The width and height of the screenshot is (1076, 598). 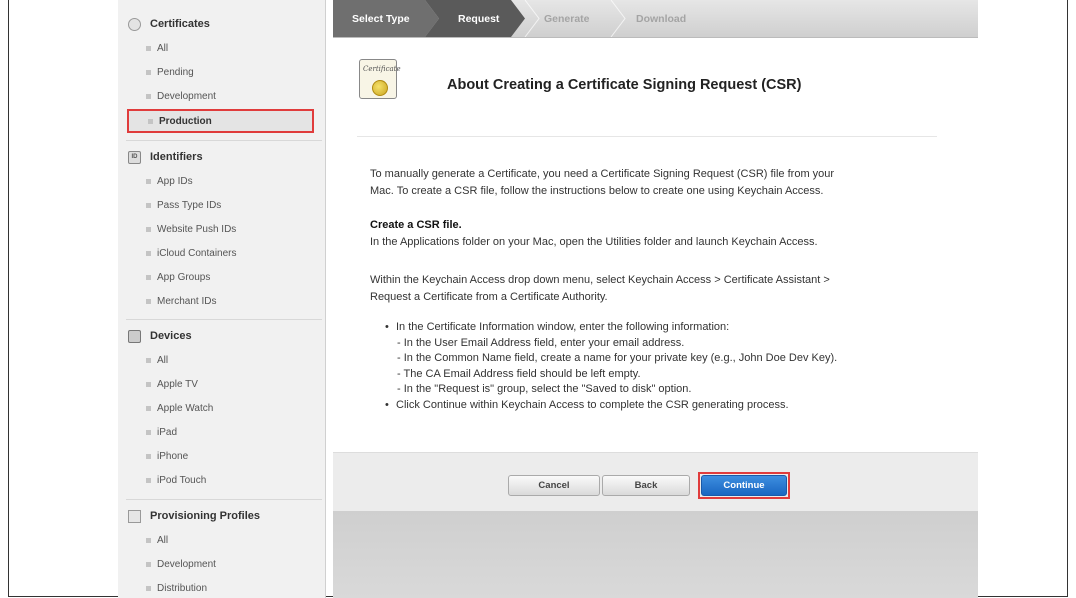 What do you see at coordinates (179, 408) in the screenshot?
I see `sidebar-item-apple-watch: Apple Watch` at bounding box center [179, 408].